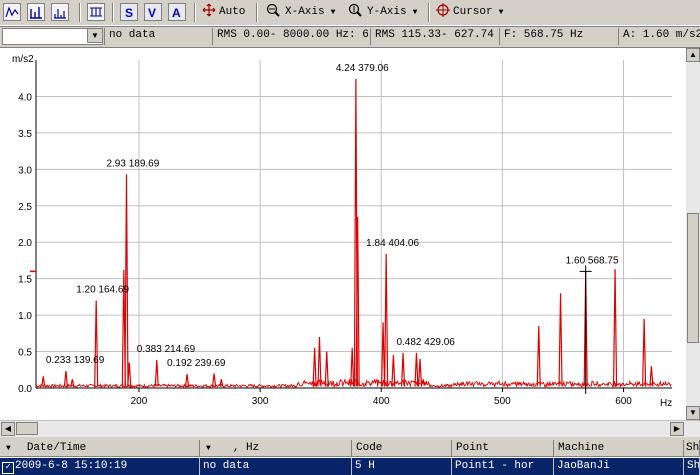  I want to click on column-header-sh: Sh, so click(692, 448).